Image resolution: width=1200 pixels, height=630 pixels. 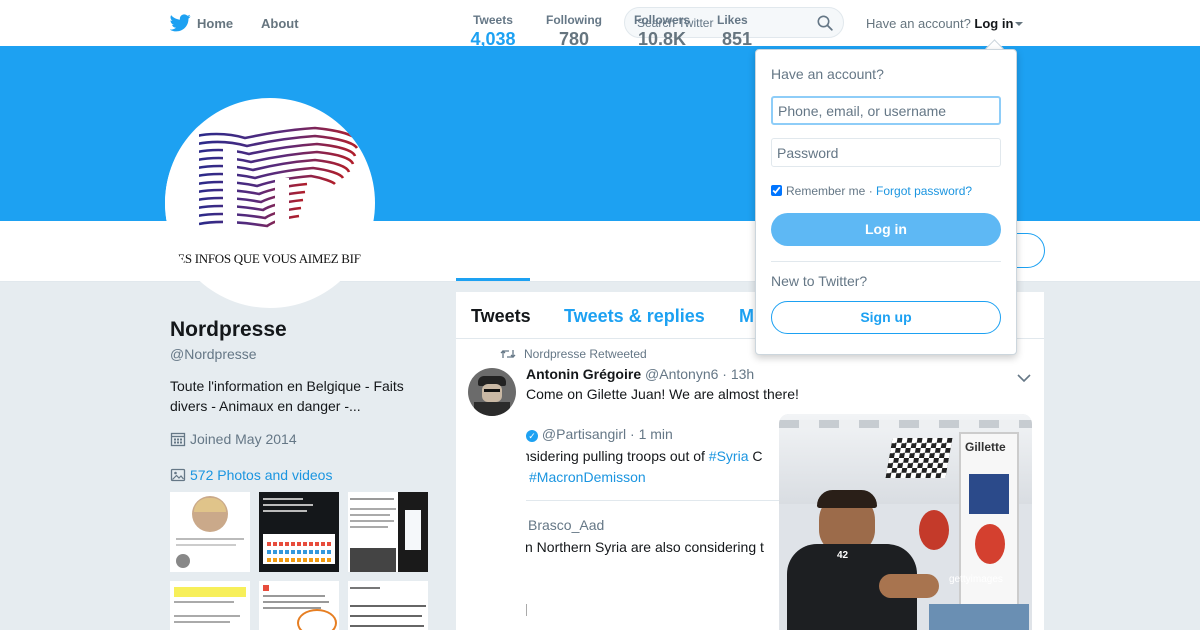 What do you see at coordinates (662, 39) in the screenshot?
I see `stat-value: 10.8K` at bounding box center [662, 39].